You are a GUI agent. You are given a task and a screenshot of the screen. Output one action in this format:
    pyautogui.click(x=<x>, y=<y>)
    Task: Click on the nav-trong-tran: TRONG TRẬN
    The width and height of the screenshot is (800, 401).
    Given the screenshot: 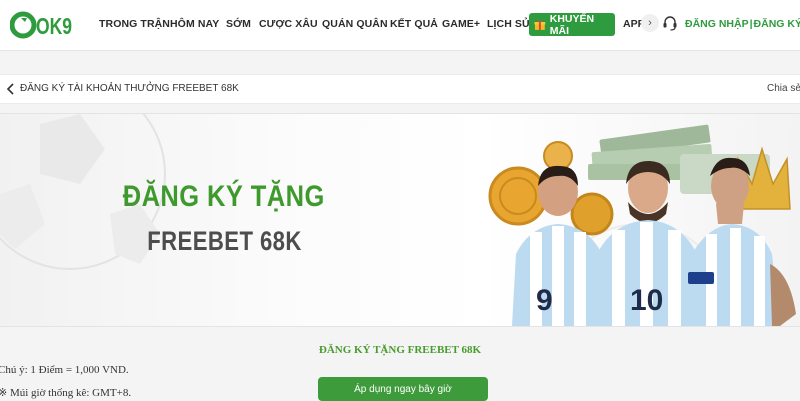 What is the action you would take?
    pyautogui.click(x=134, y=24)
    